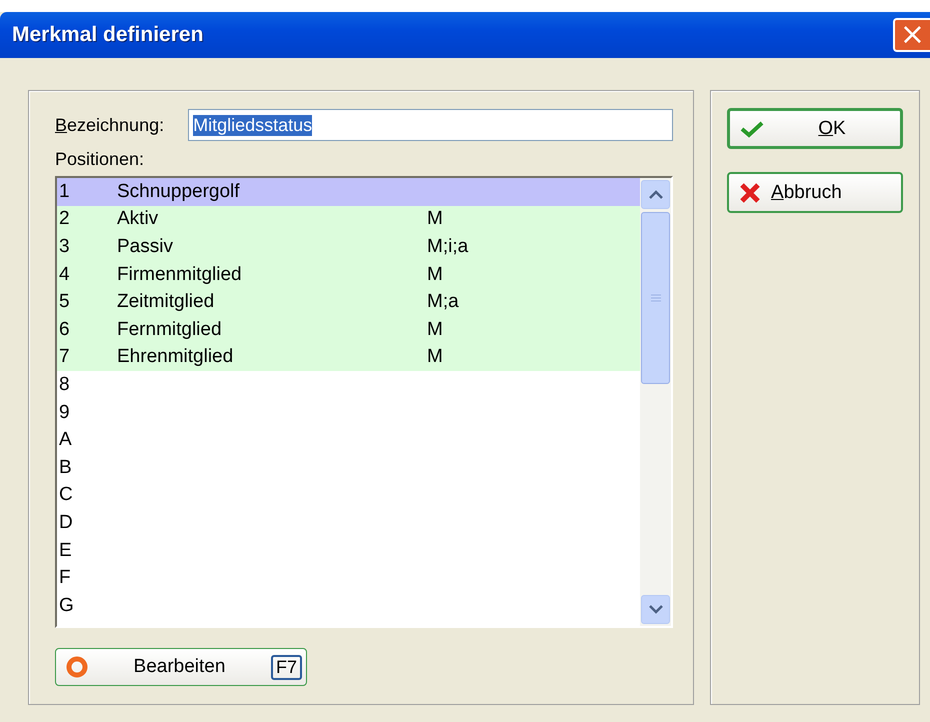 Image resolution: width=930 pixels, height=722 pixels. Describe the element at coordinates (348, 274) in the screenshot. I see `list-row: 4 Firmenmitglied M` at that location.